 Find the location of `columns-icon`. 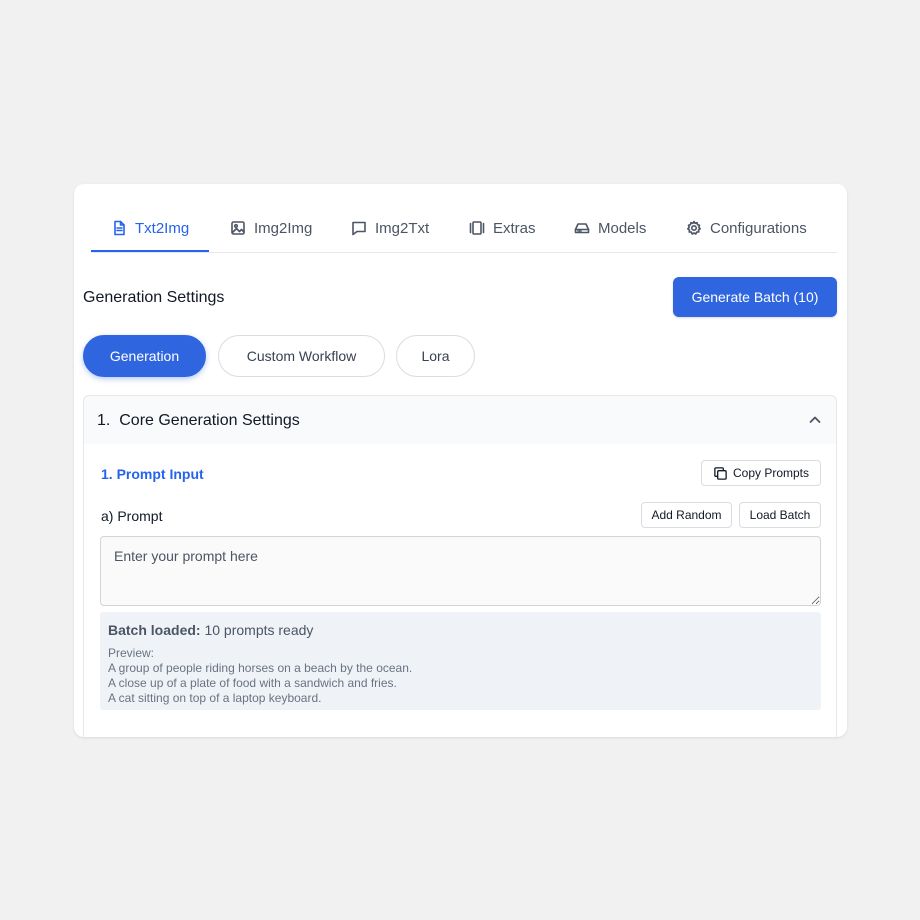

columns-icon is located at coordinates (477, 228).